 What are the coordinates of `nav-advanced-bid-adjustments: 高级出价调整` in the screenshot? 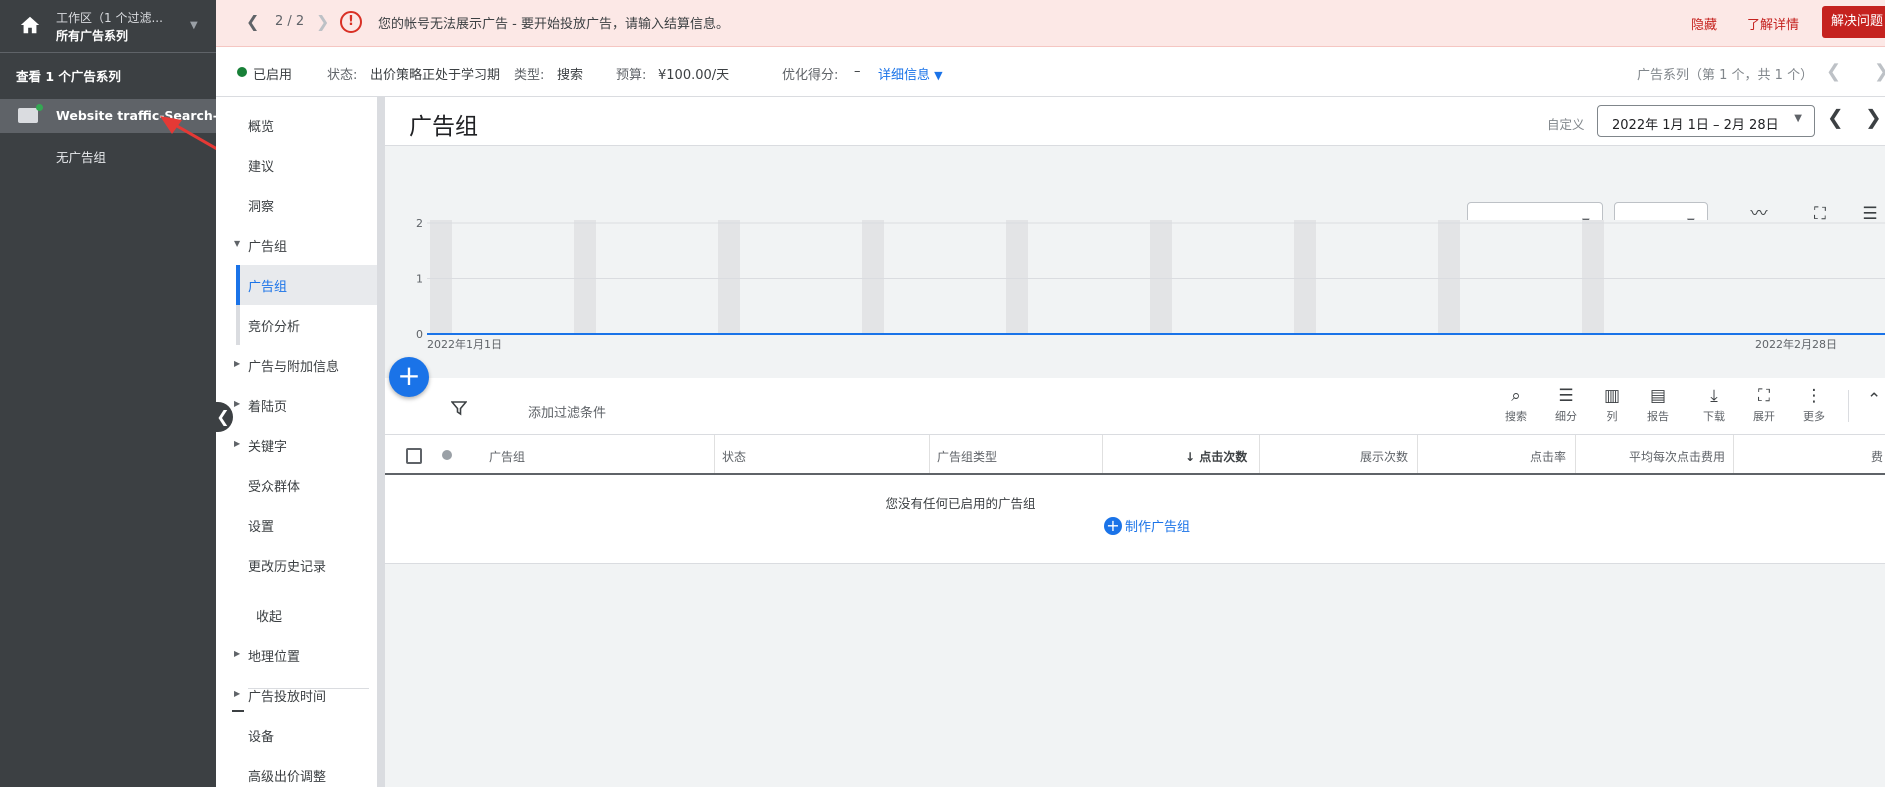 It's located at (287, 775).